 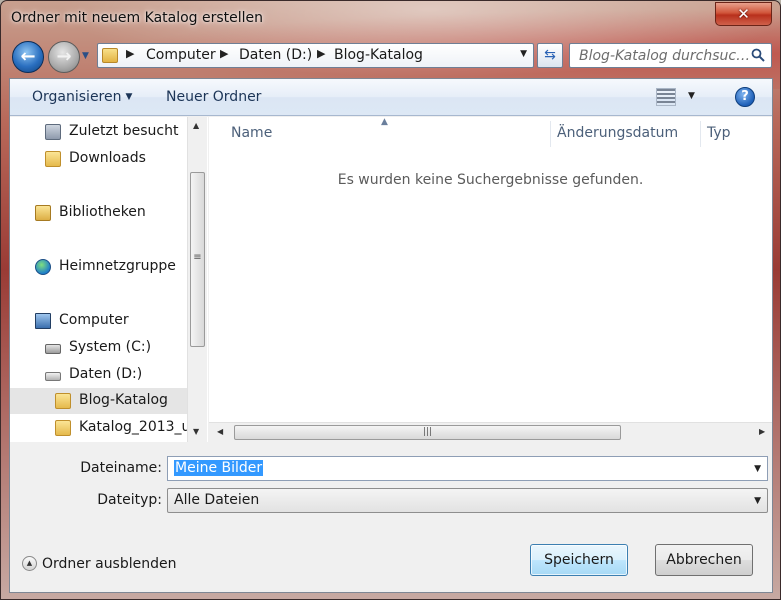 What do you see at coordinates (123, 400) in the screenshot?
I see `sidebar-item-label: Blog-Katalog` at bounding box center [123, 400].